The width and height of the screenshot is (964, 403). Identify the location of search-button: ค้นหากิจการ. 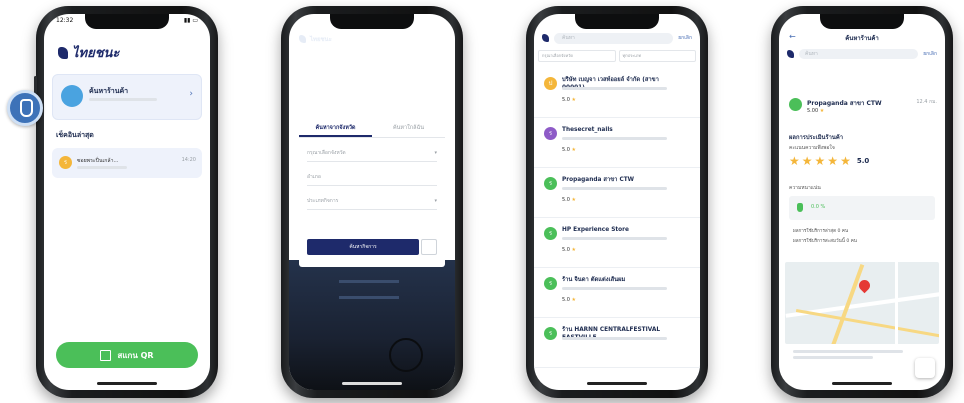
(363, 247).